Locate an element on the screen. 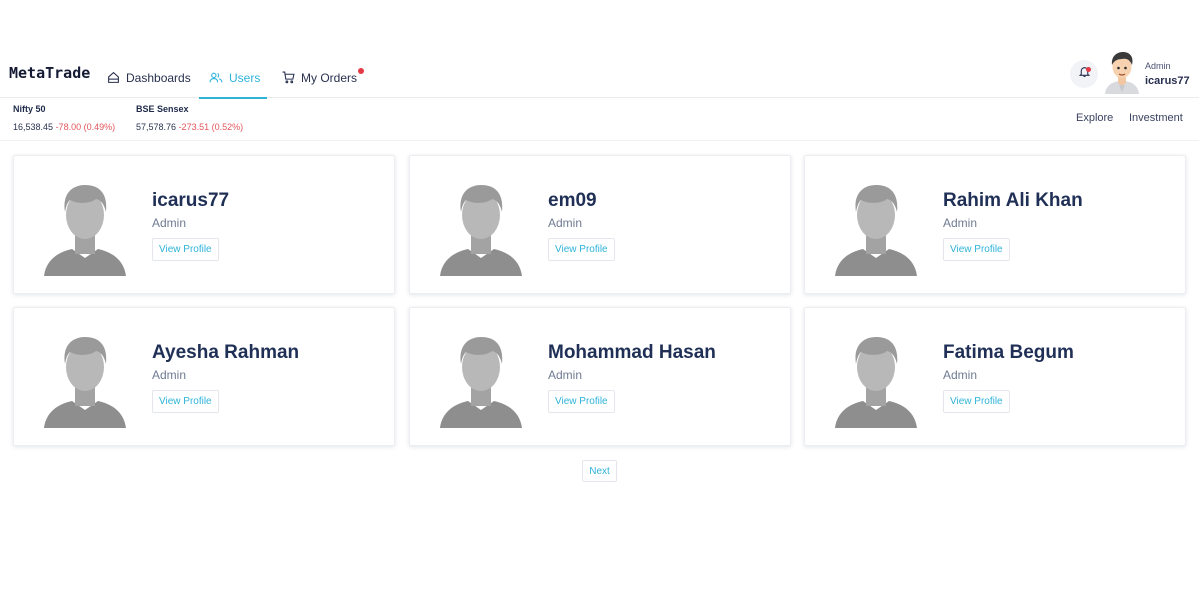 The width and height of the screenshot is (1199, 600). nav-users: Users is located at coordinates (233, 78).